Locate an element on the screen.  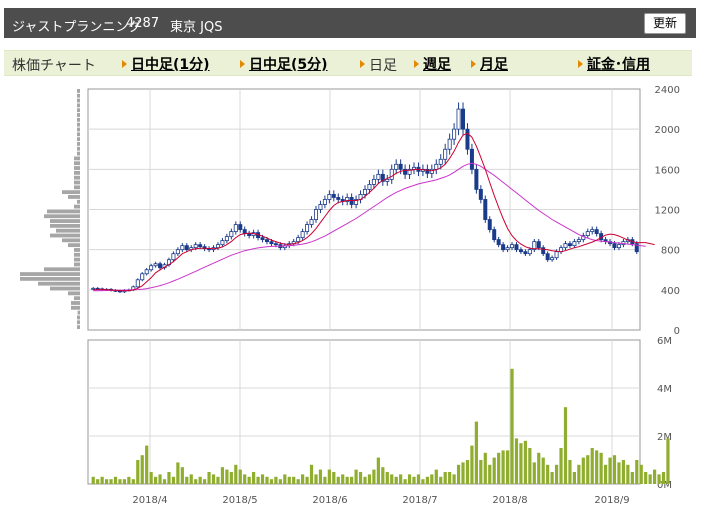
y-tick-label: 0 is located at coordinates (677, 331).